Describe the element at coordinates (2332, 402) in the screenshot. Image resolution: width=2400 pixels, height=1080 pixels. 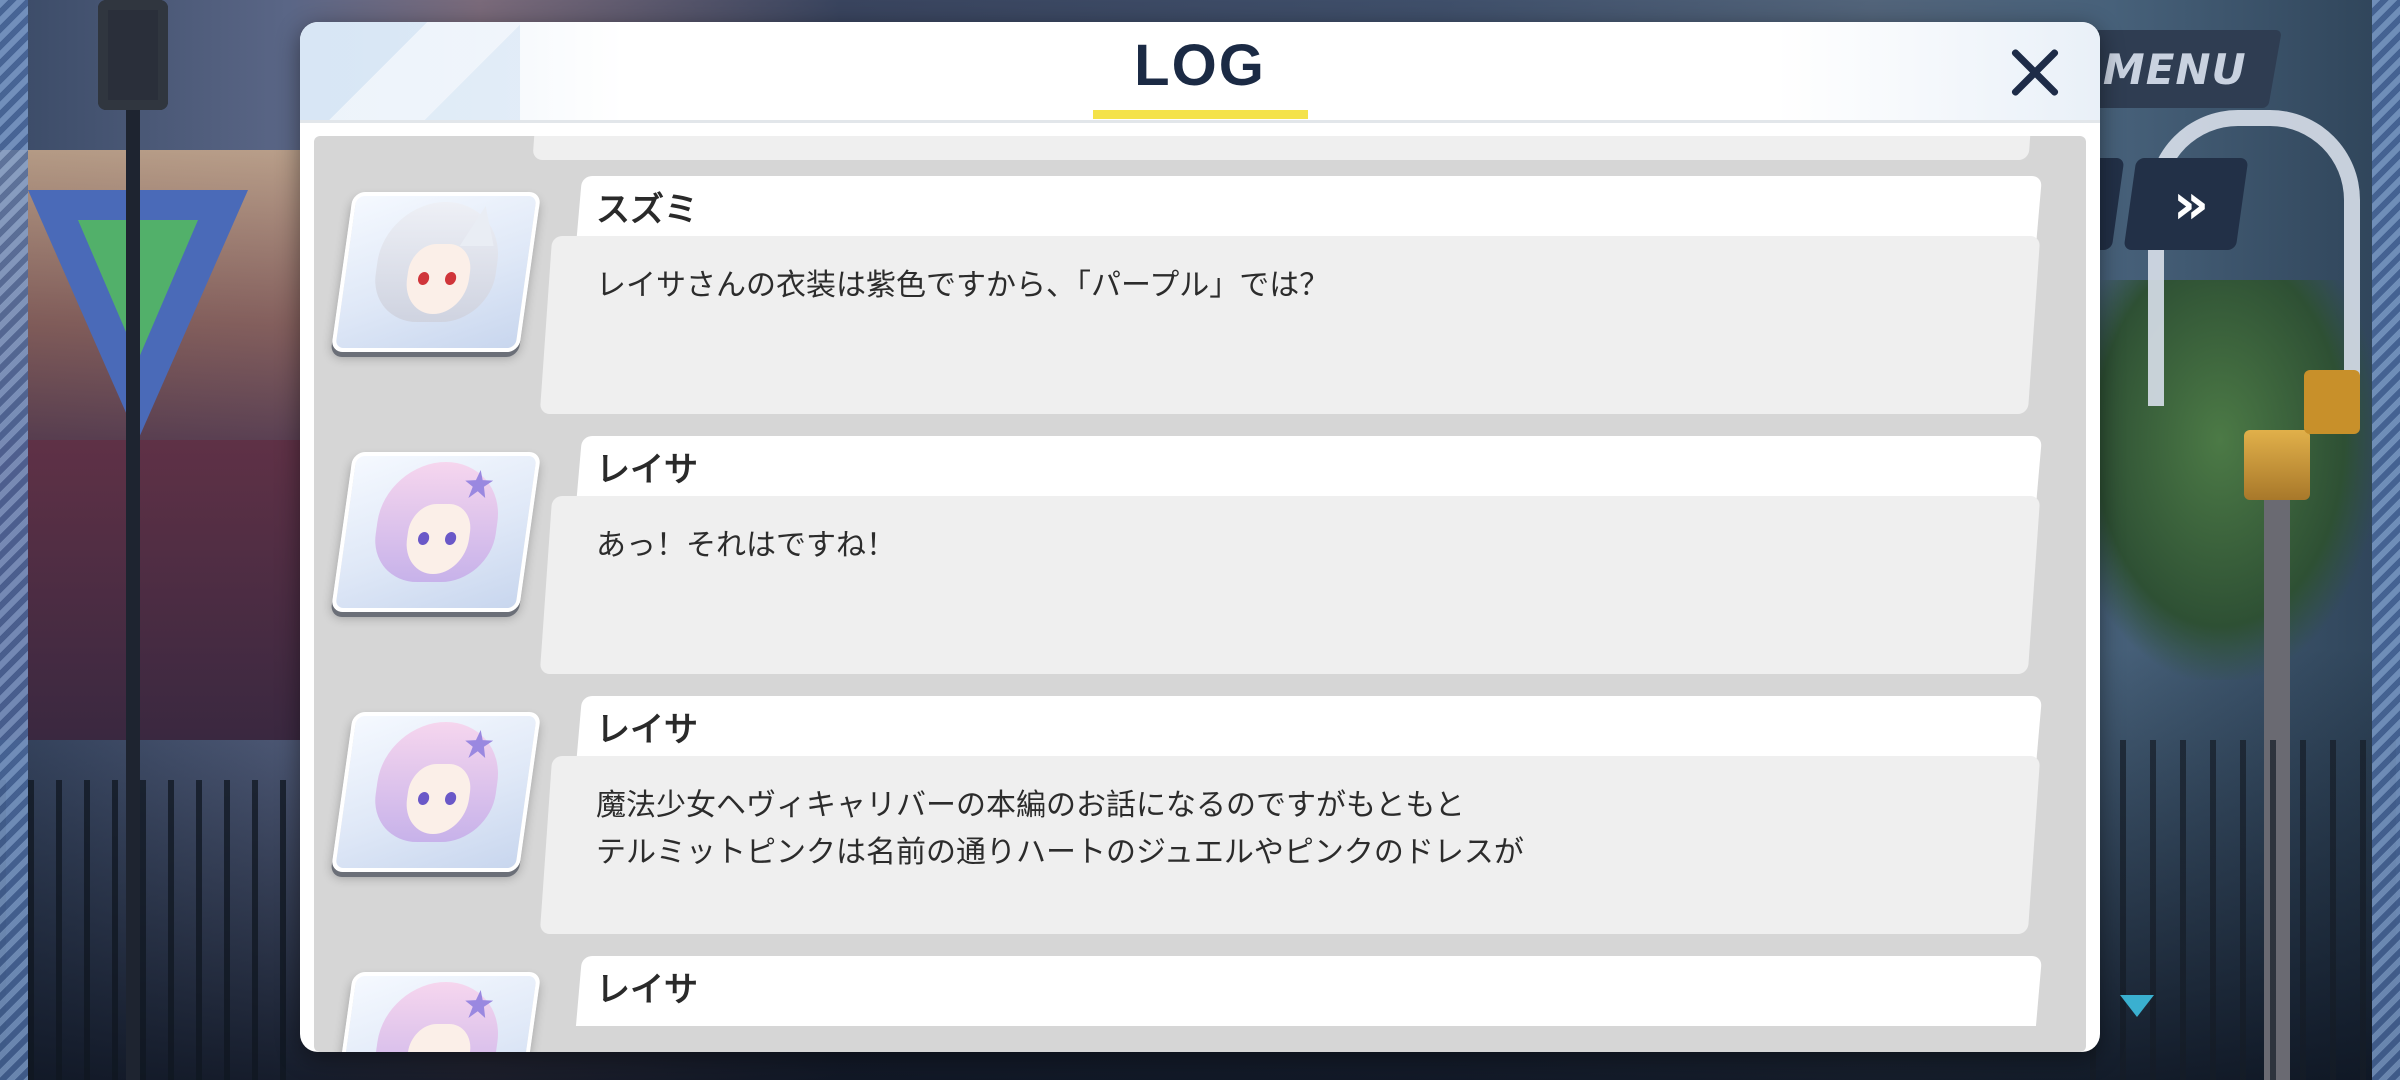
I see `lantern` at that location.